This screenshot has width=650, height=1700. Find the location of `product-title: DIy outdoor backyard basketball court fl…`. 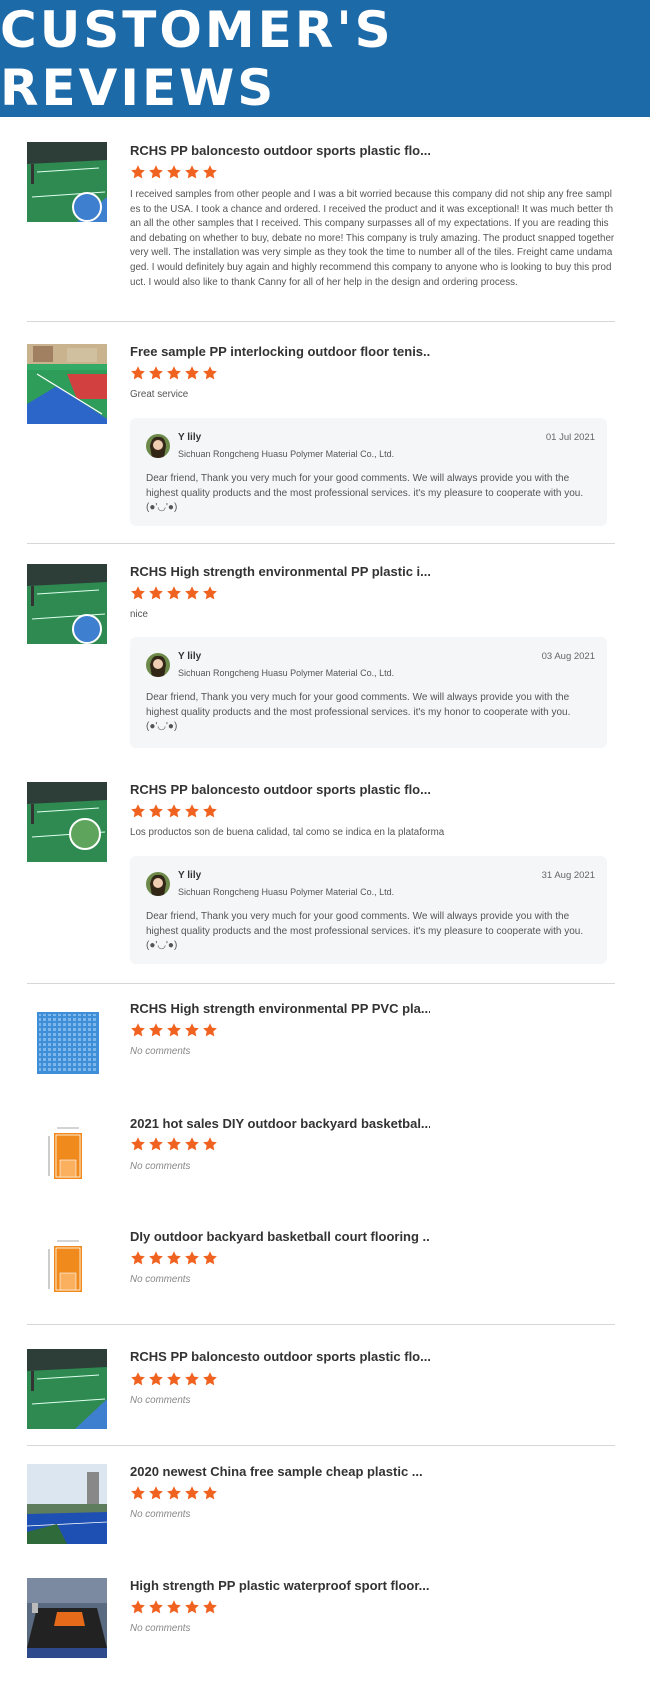

product-title: DIy outdoor backyard basketball court fl… is located at coordinates (280, 1236).